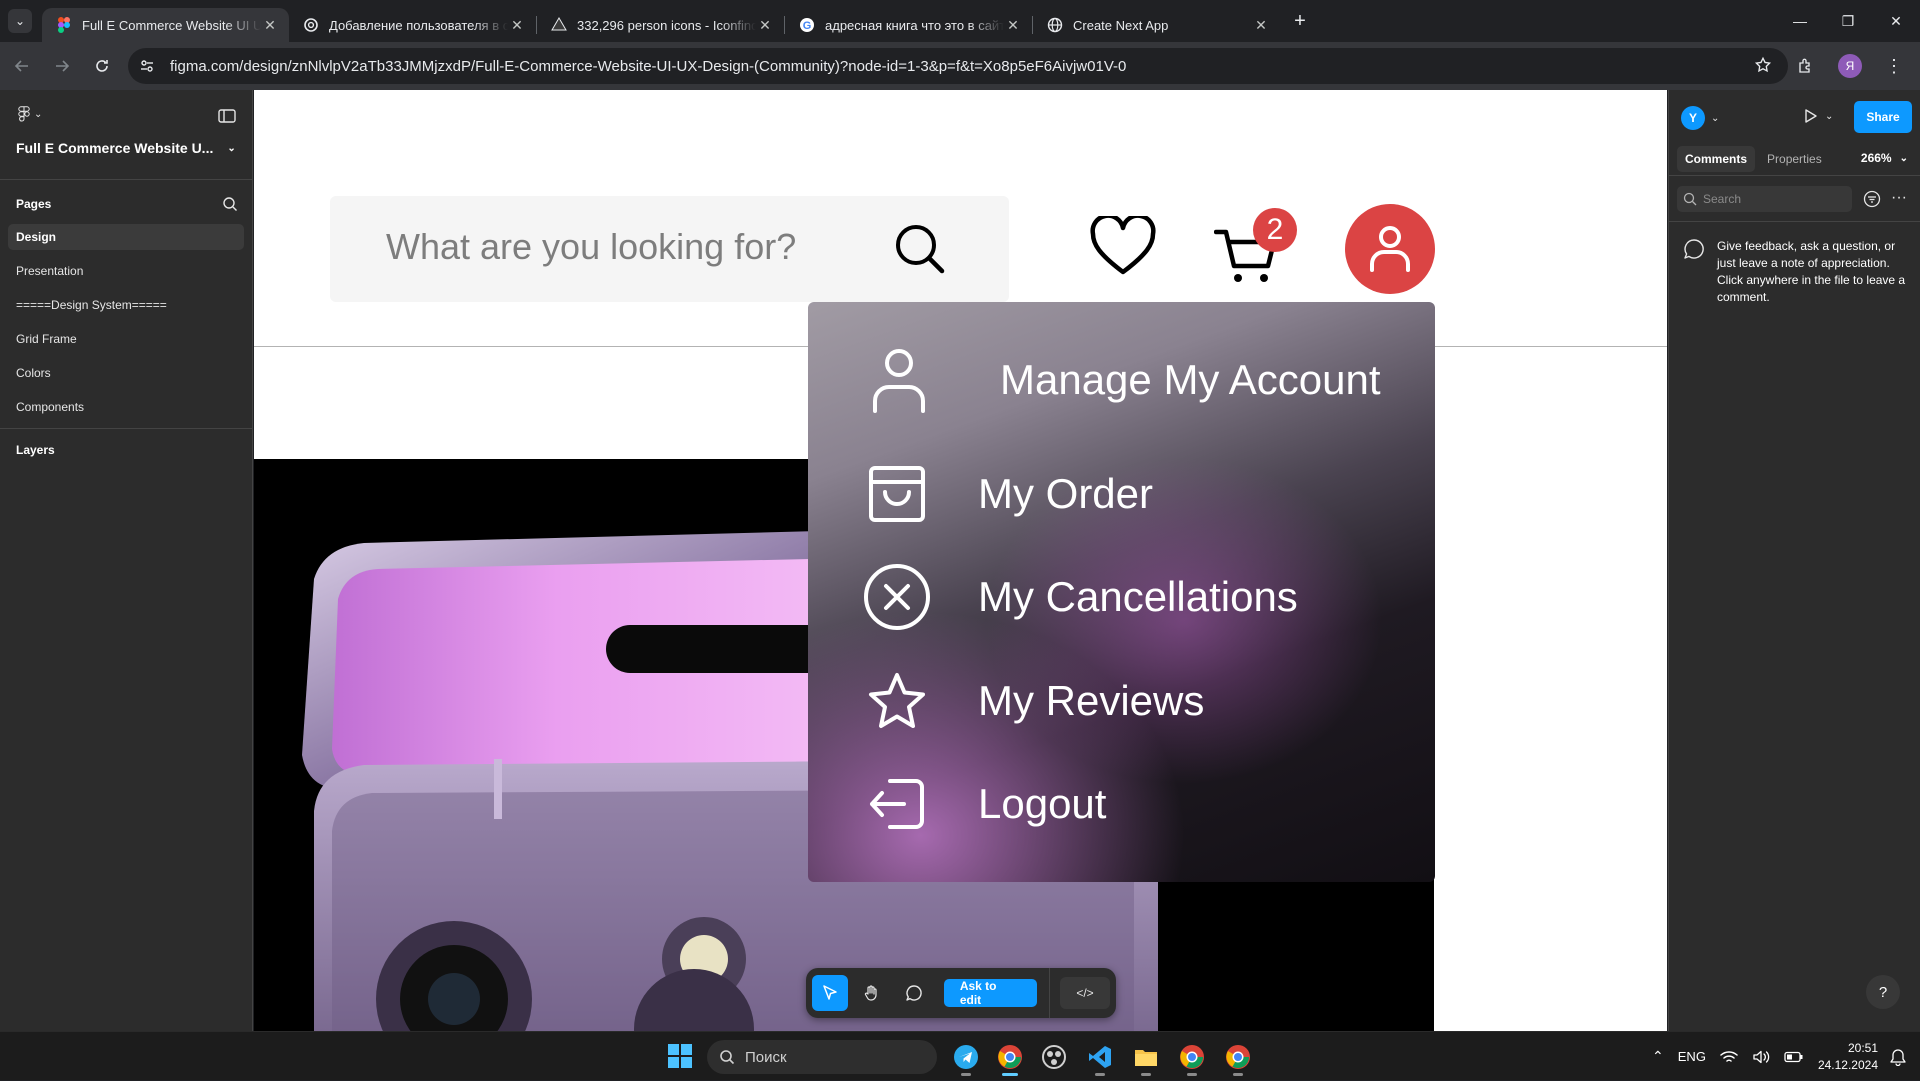 The width and height of the screenshot is (1920, 1081). Describe the element at coordinates (1238, 1058) in the screenshot. I see `chrome-profile-b-icon` at that location.